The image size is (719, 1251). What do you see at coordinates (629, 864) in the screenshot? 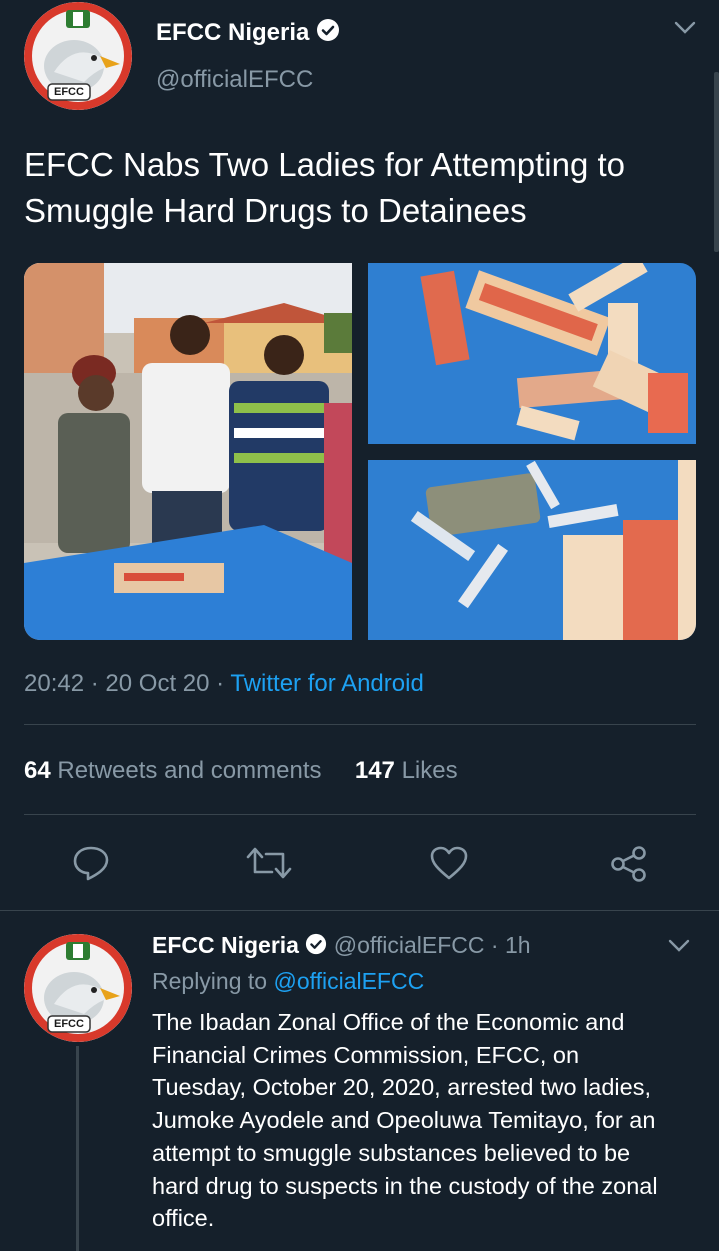
I see `share-icon` at bounding box center [629, 864].